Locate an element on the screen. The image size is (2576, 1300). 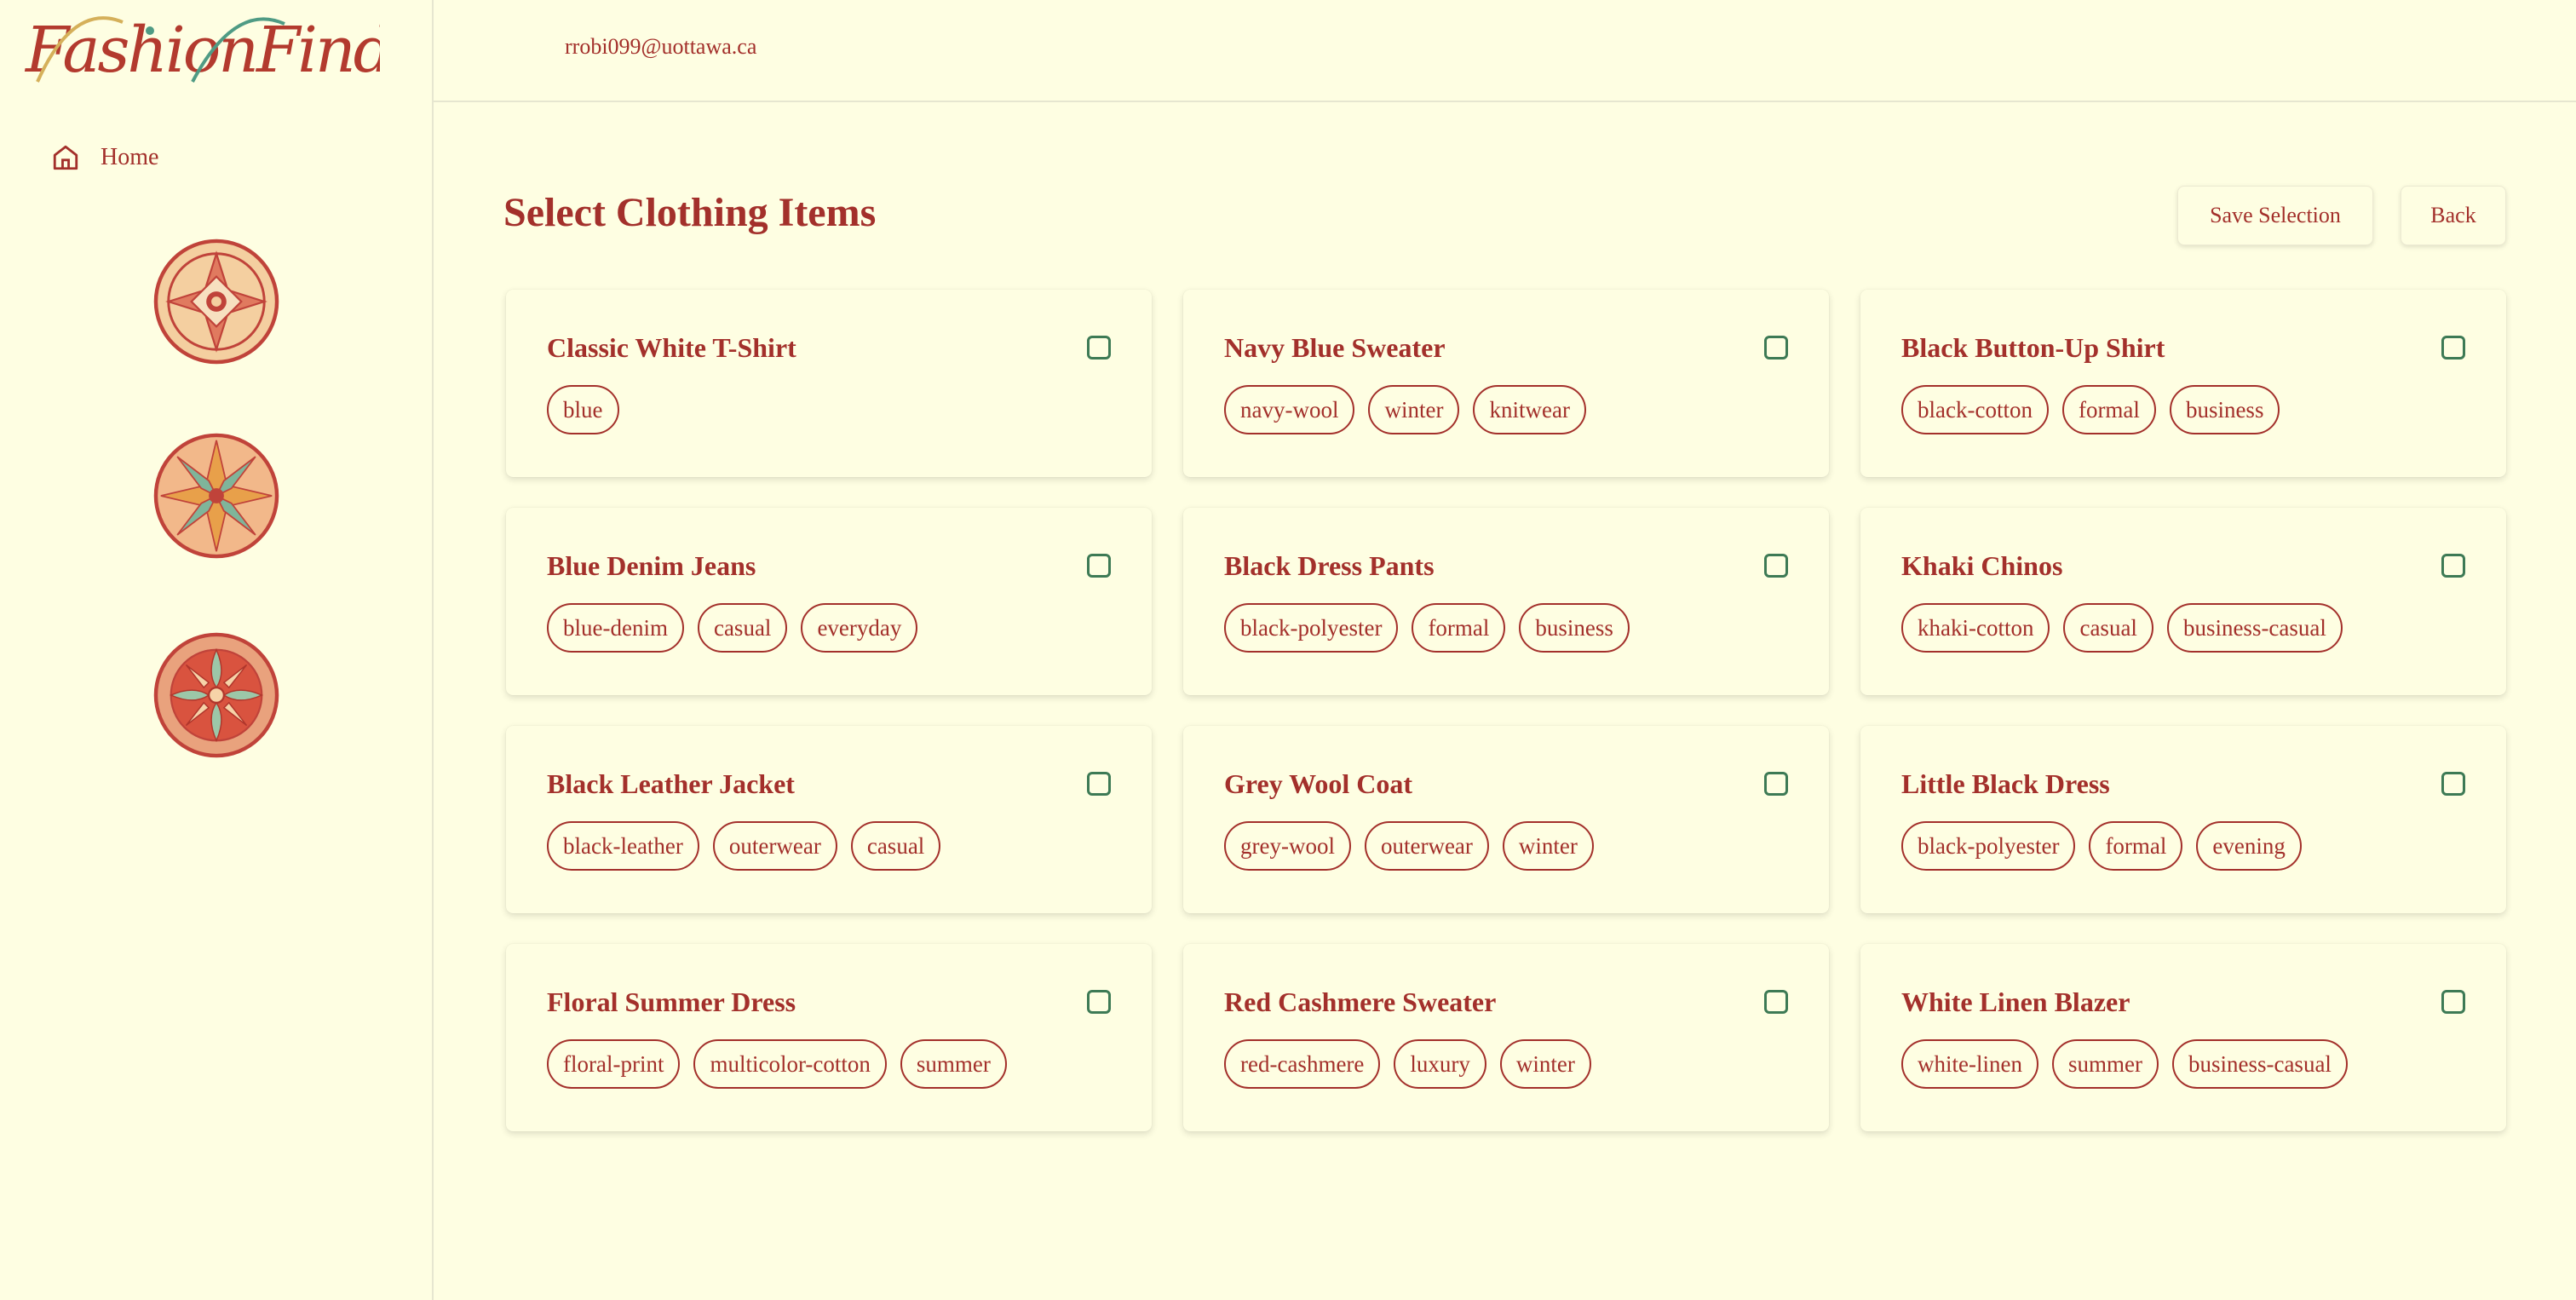
tag-chip: black-leather is located at coordinates (623, 846).